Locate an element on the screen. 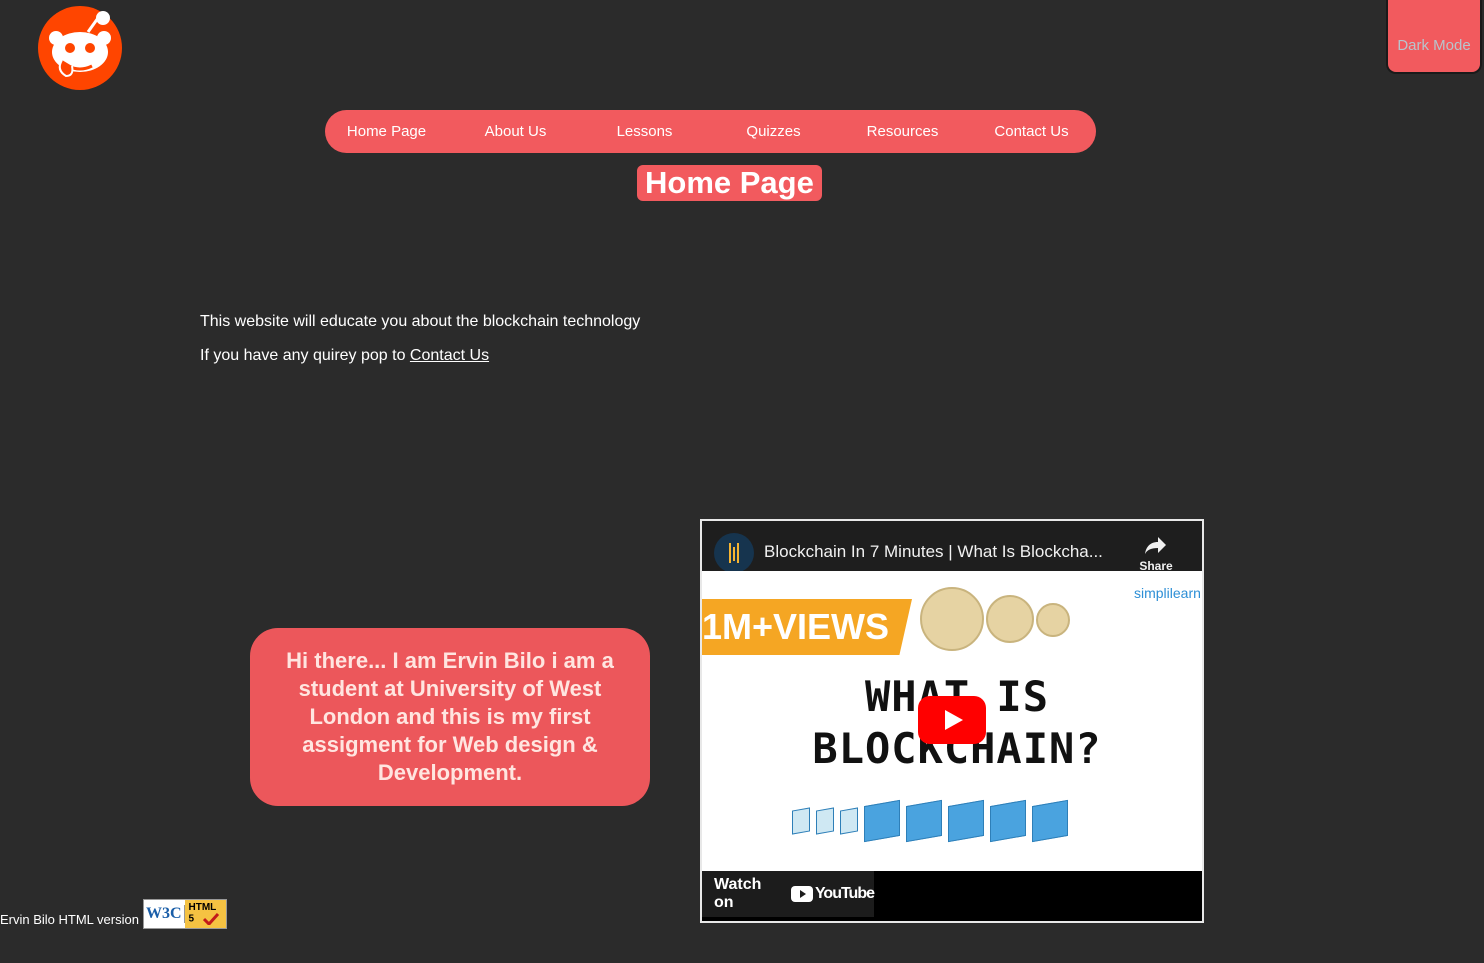  video-footer: Watch on YouTube is located at coordinates (952, 896).